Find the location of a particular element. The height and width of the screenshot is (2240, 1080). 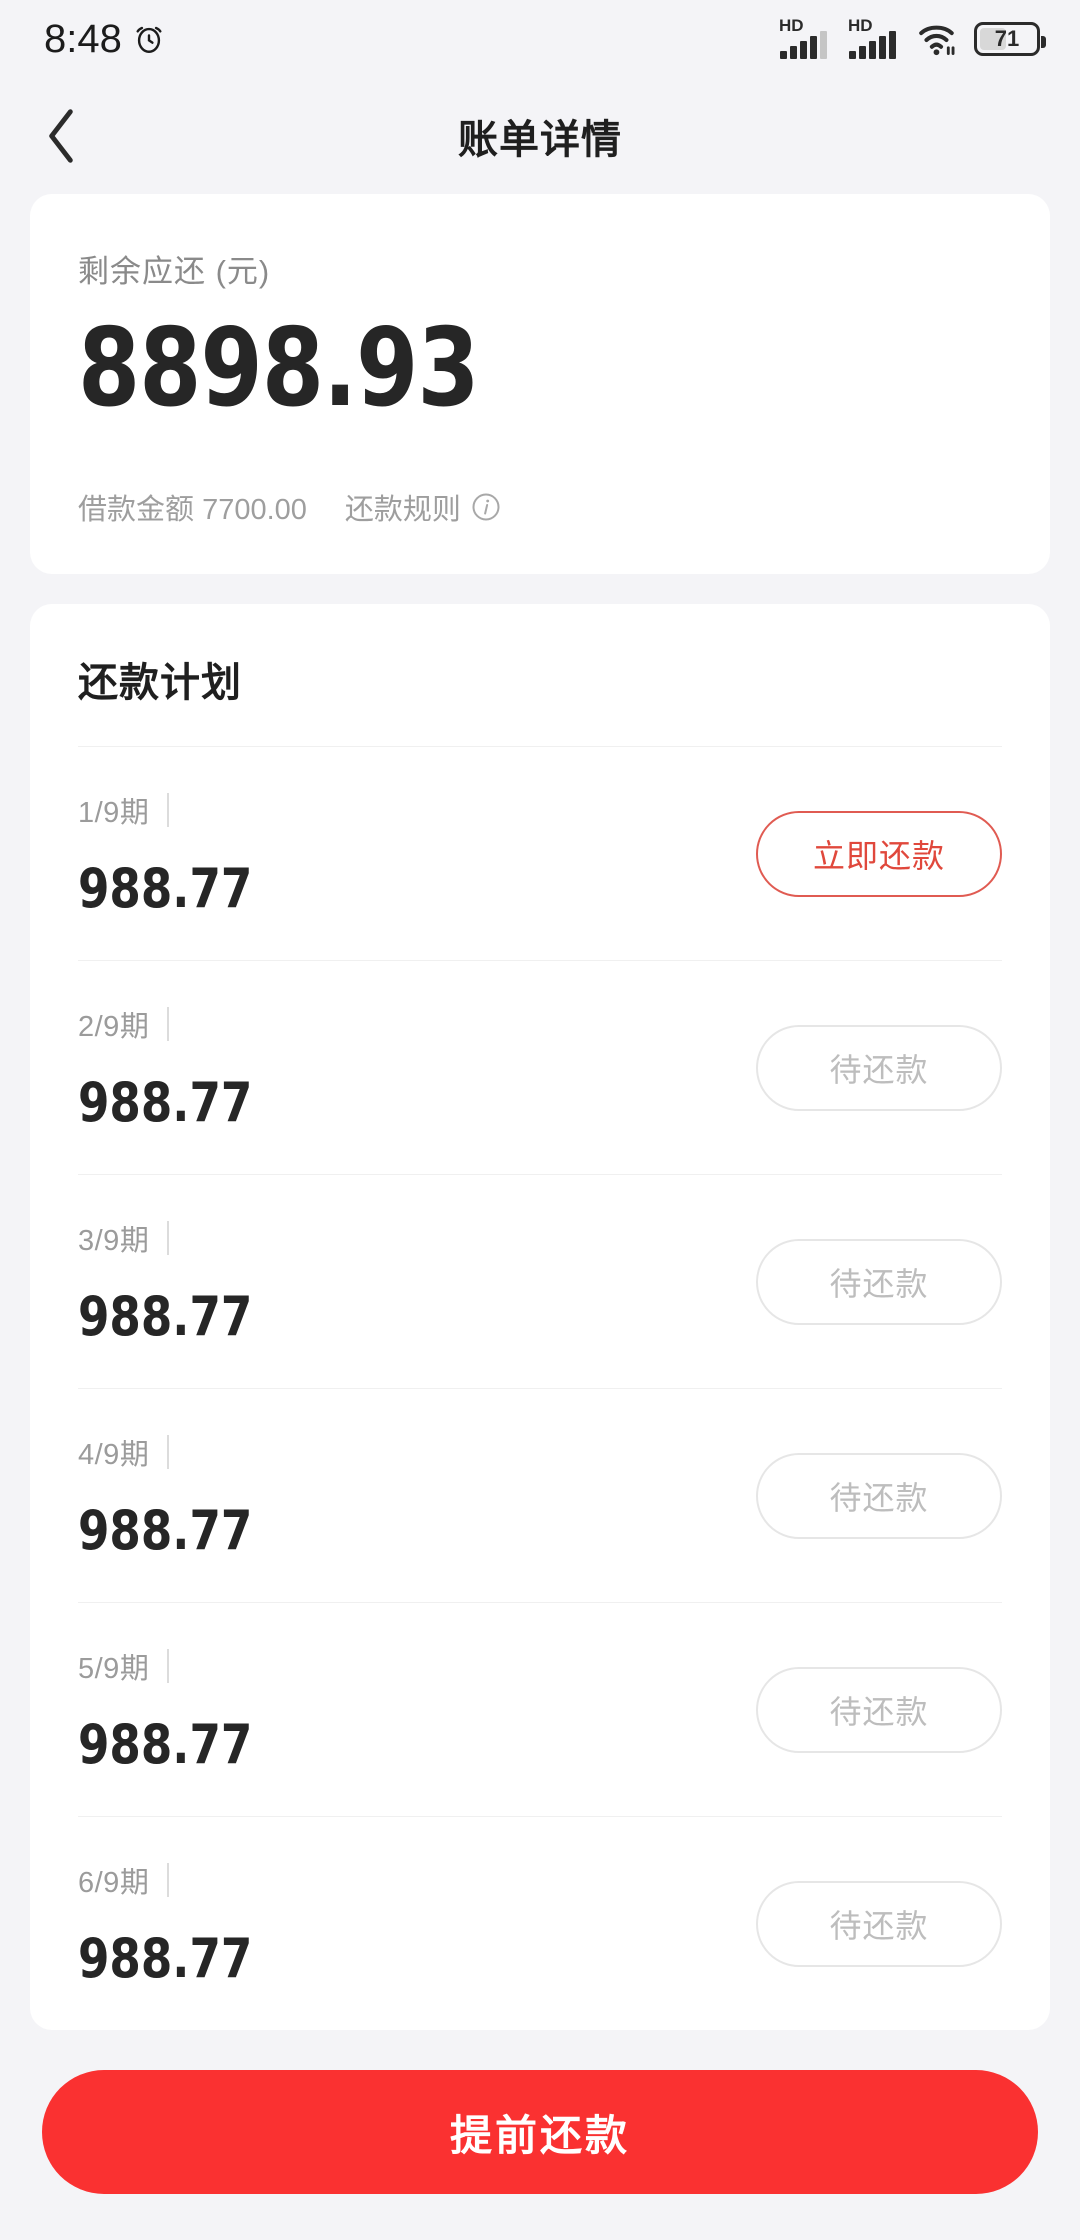

status-bar-left: 8:48 is located at coordinates (105, 39).